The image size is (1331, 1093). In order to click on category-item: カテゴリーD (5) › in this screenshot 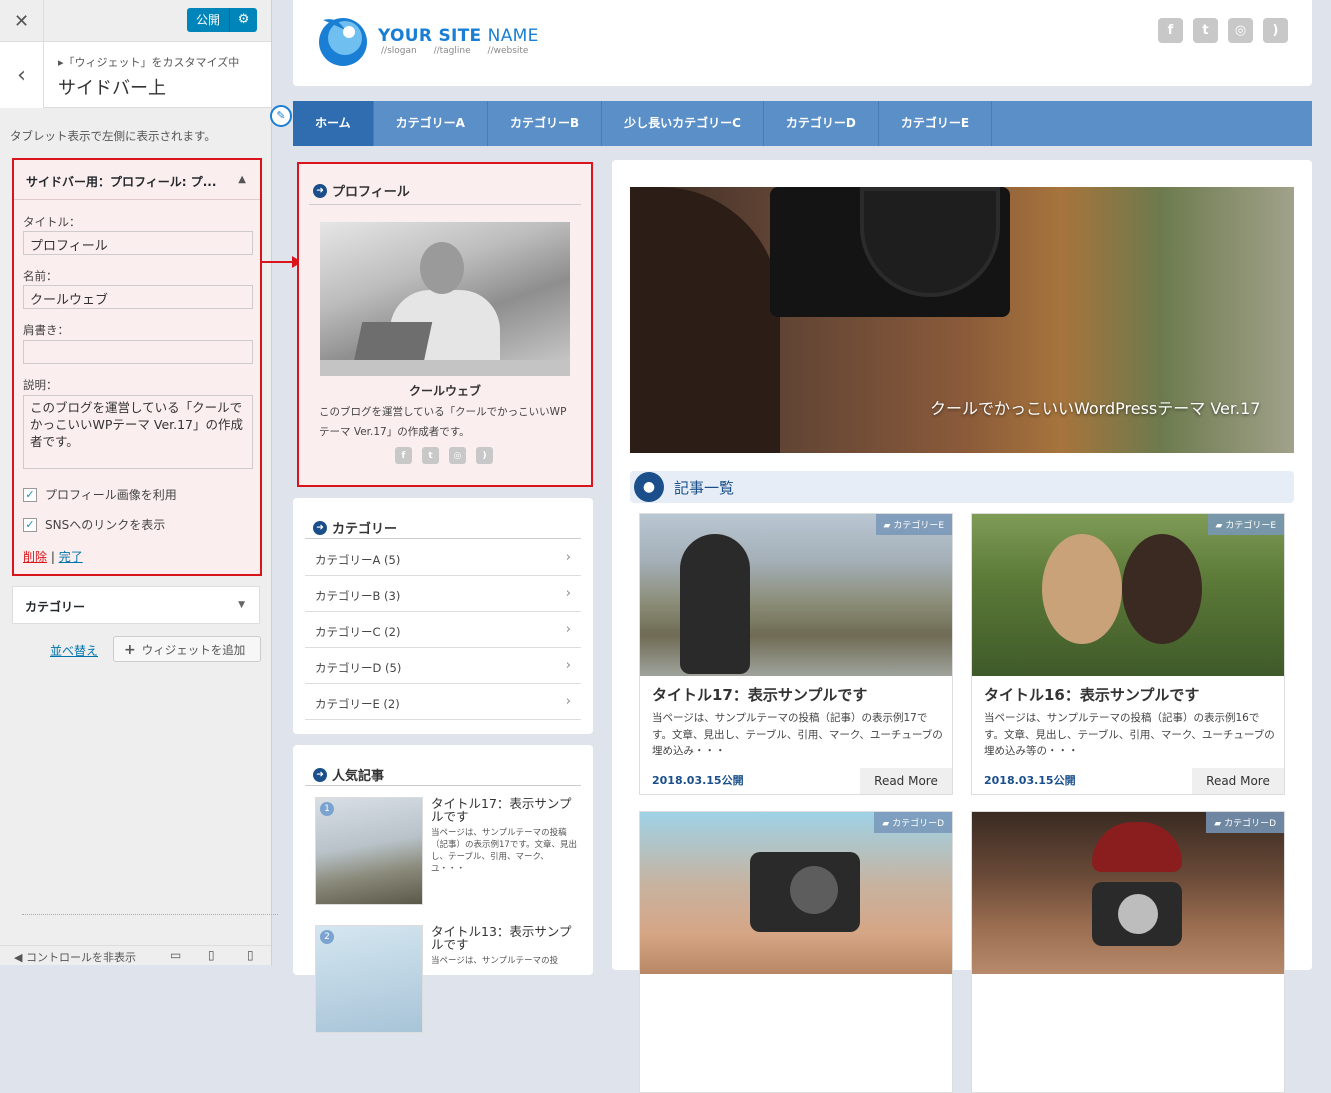, I will do `click(443, 666)`.